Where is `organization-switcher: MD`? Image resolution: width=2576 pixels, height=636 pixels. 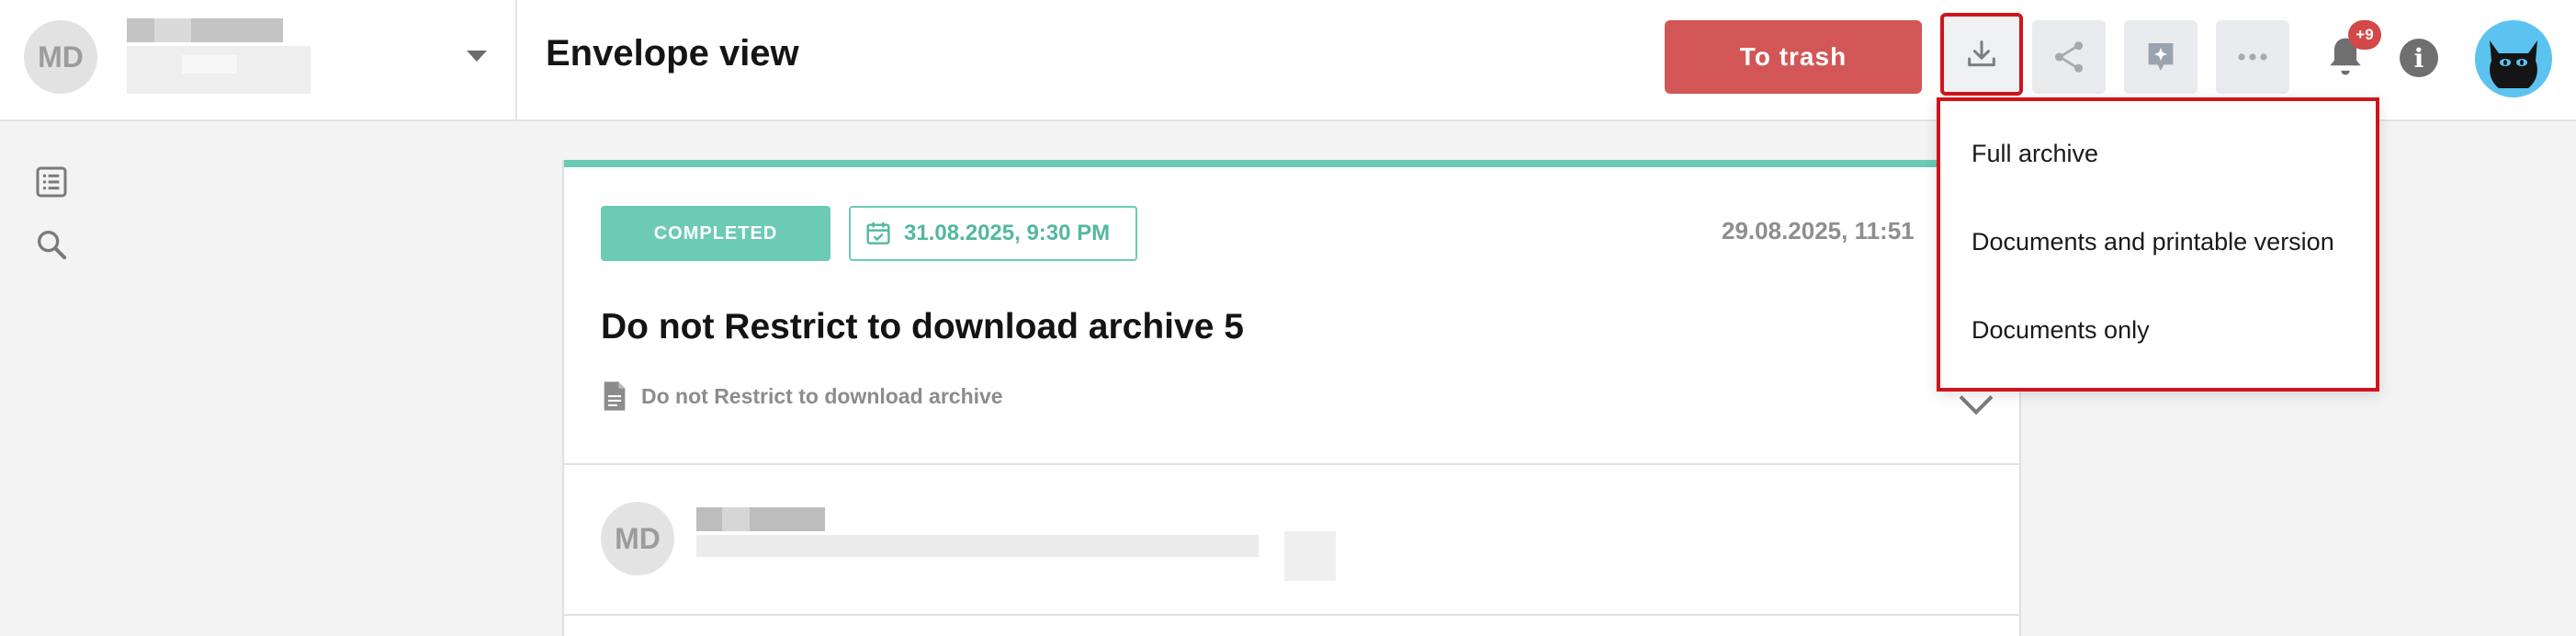 organization-switcher: MD is located at coordinates (258, 61).